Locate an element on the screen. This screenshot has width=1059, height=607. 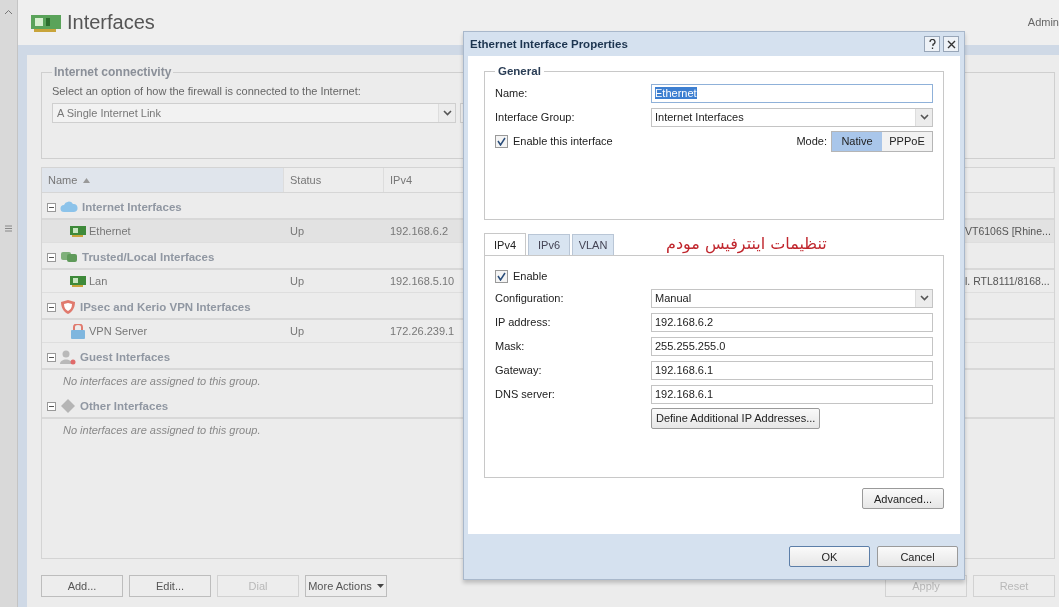
dropdown-field: Manual is located at coordinates (792, 298).